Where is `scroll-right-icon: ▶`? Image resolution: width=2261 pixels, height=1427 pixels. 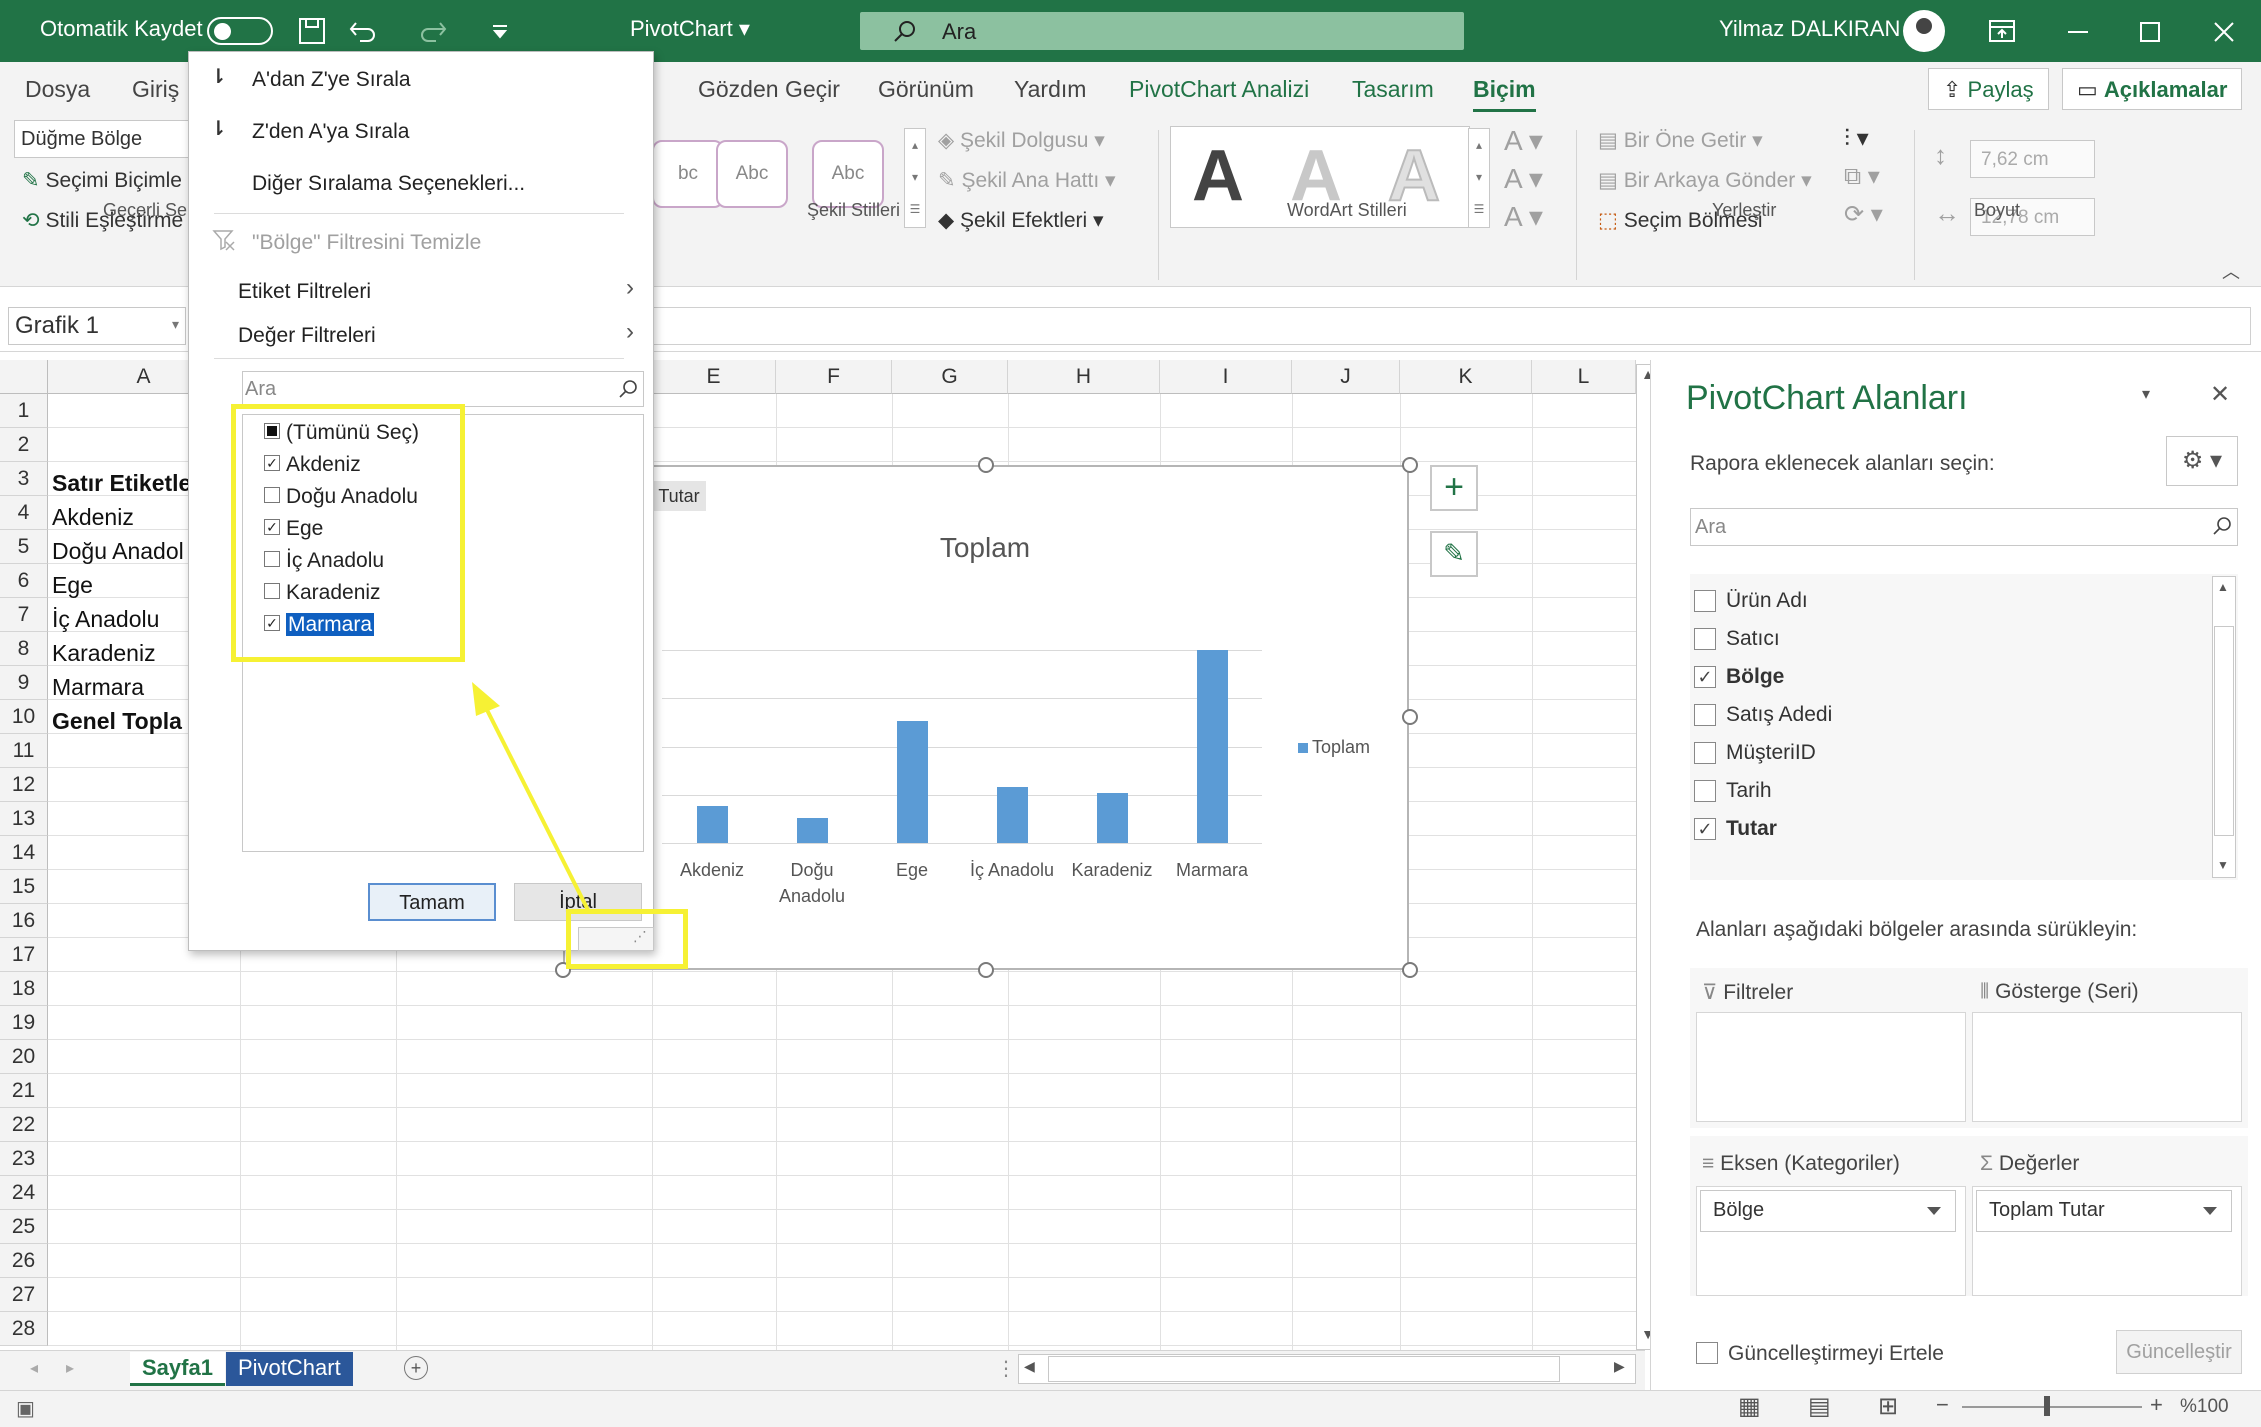
scroll-right-icon: ▶ is located at coordinates (1619, 1366).